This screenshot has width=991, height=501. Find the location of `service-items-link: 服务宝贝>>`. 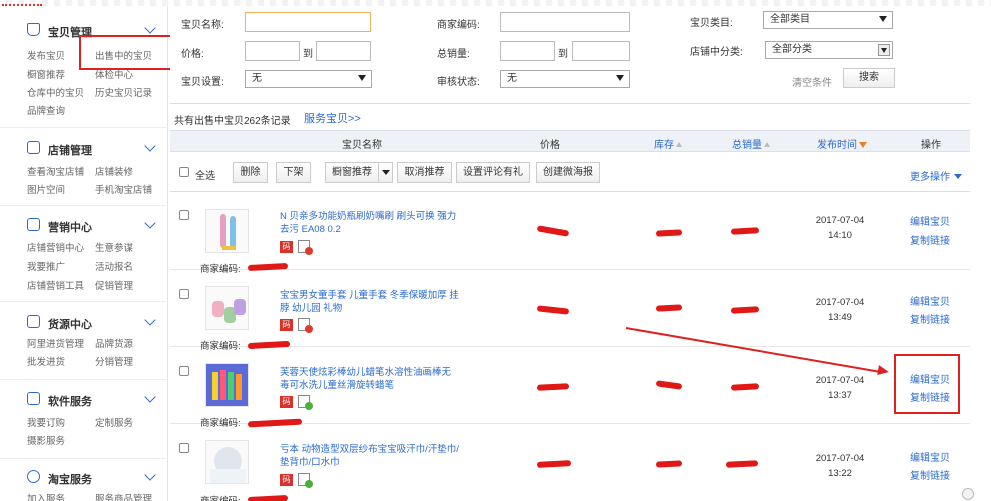

service-items-link: 服务宝贝>> is located at coordinates (332, 118).